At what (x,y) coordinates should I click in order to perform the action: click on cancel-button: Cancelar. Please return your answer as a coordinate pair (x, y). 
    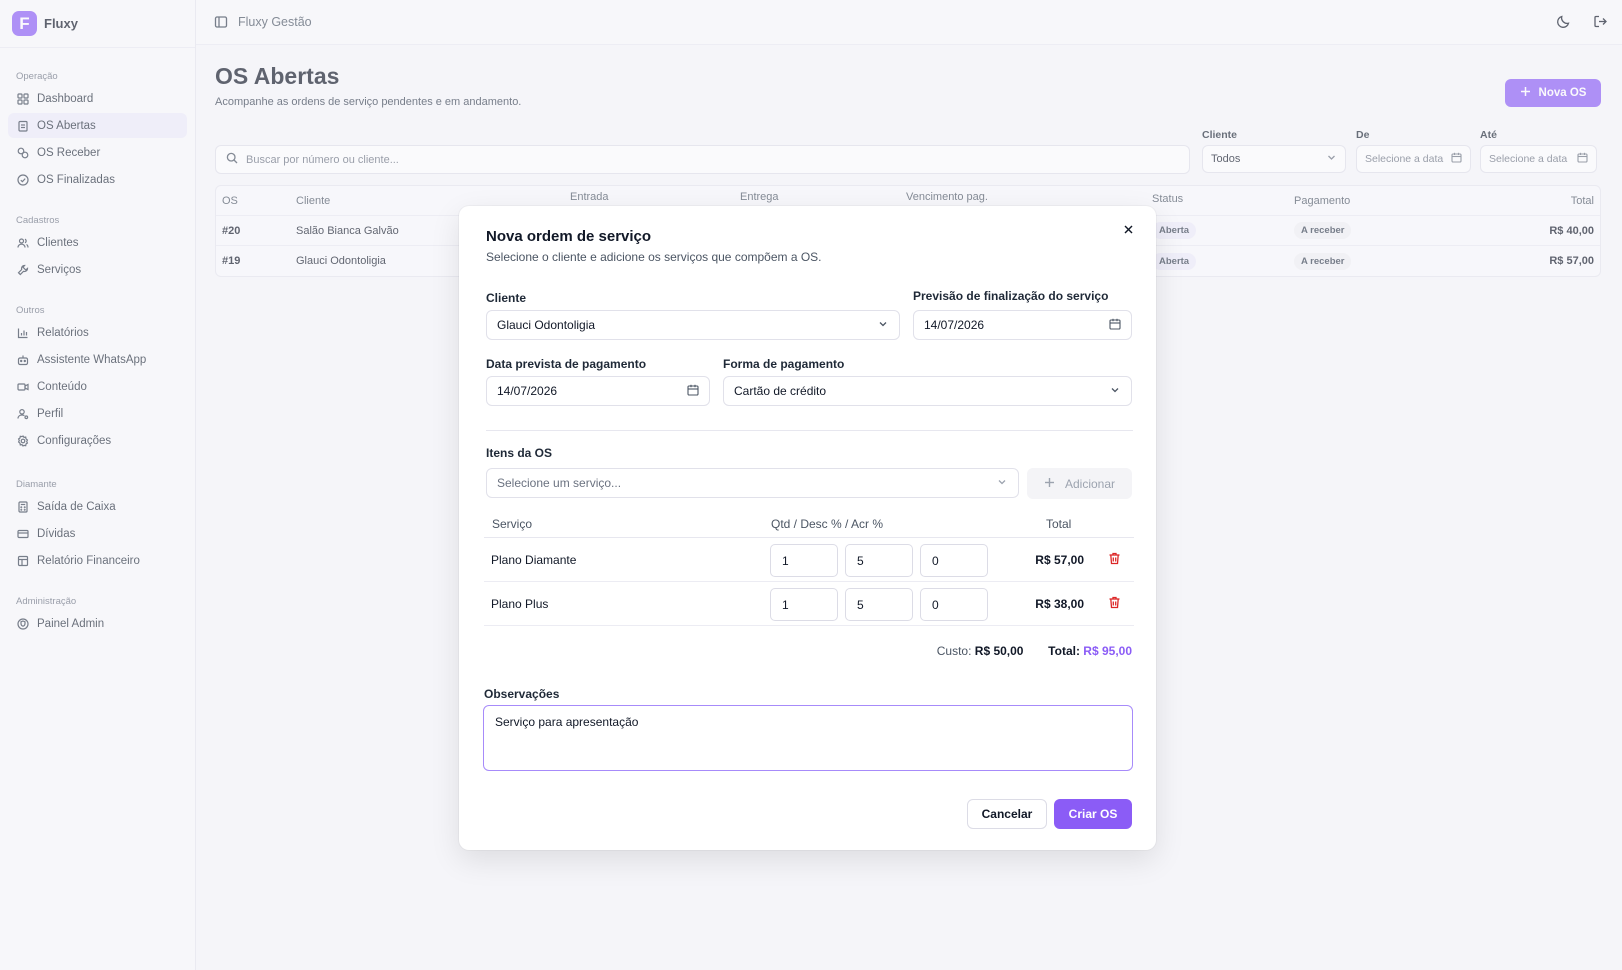
    Looking at the image, I should click on (1007, 814).